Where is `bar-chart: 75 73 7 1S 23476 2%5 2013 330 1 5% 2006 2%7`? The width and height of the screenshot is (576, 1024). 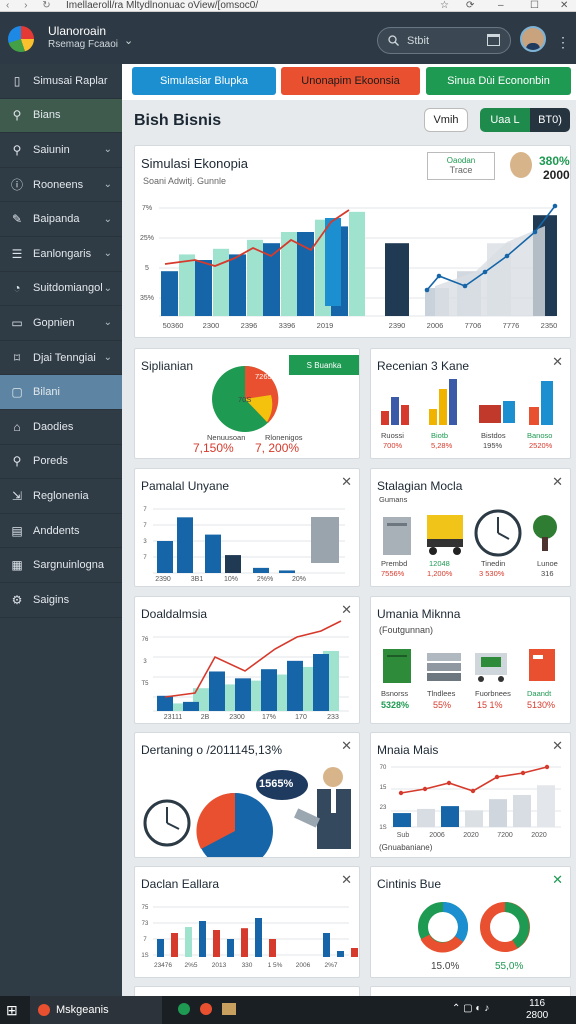
bar-chart: 75 73 7 1S 23476 2%5 2013 330 1 5% 2006 2%7 is located at coordinates (249, 937).